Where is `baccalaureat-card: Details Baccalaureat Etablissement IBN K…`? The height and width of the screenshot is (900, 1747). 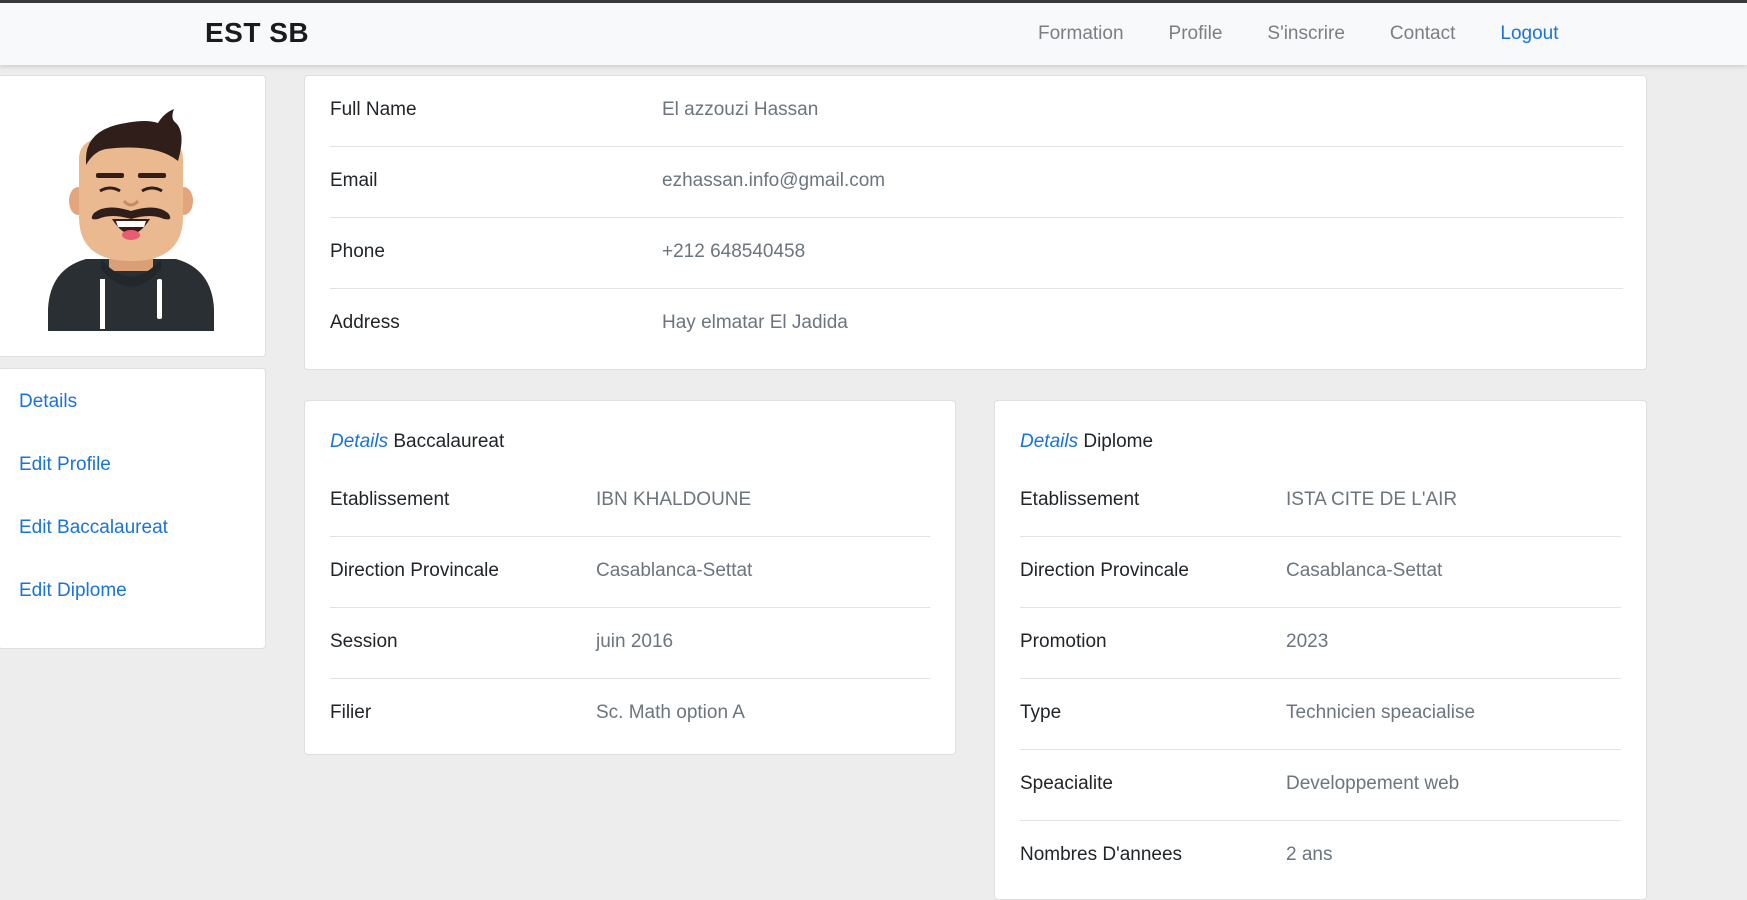
baccalaureat-card: Details Baccalaureat Etablissement IBN K… is located at coordinates (630, 577).